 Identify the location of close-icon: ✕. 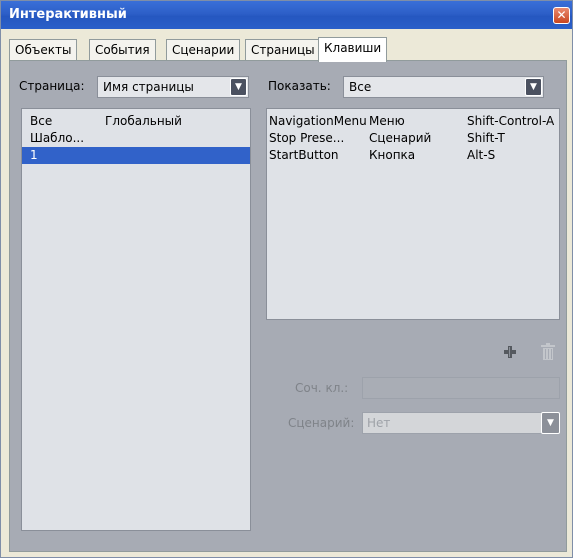
(561, 15).